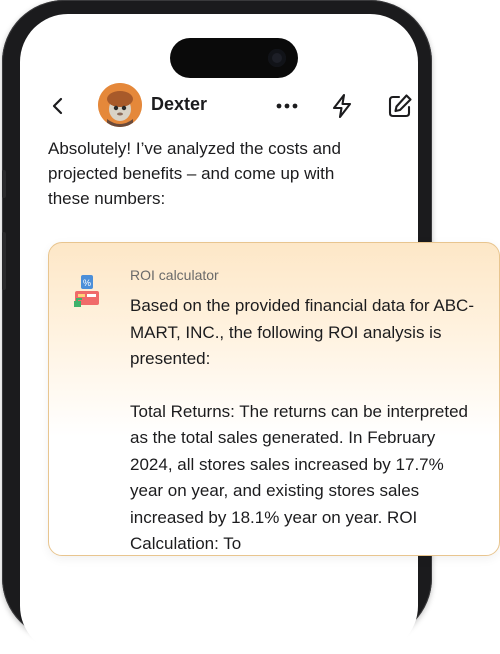 The height and width of the screenshot is (654, 500). What do you see at coordinates (179, 104) in the screenshot?
I see `contact-name: Dexter` at bounding box center [179, 104].